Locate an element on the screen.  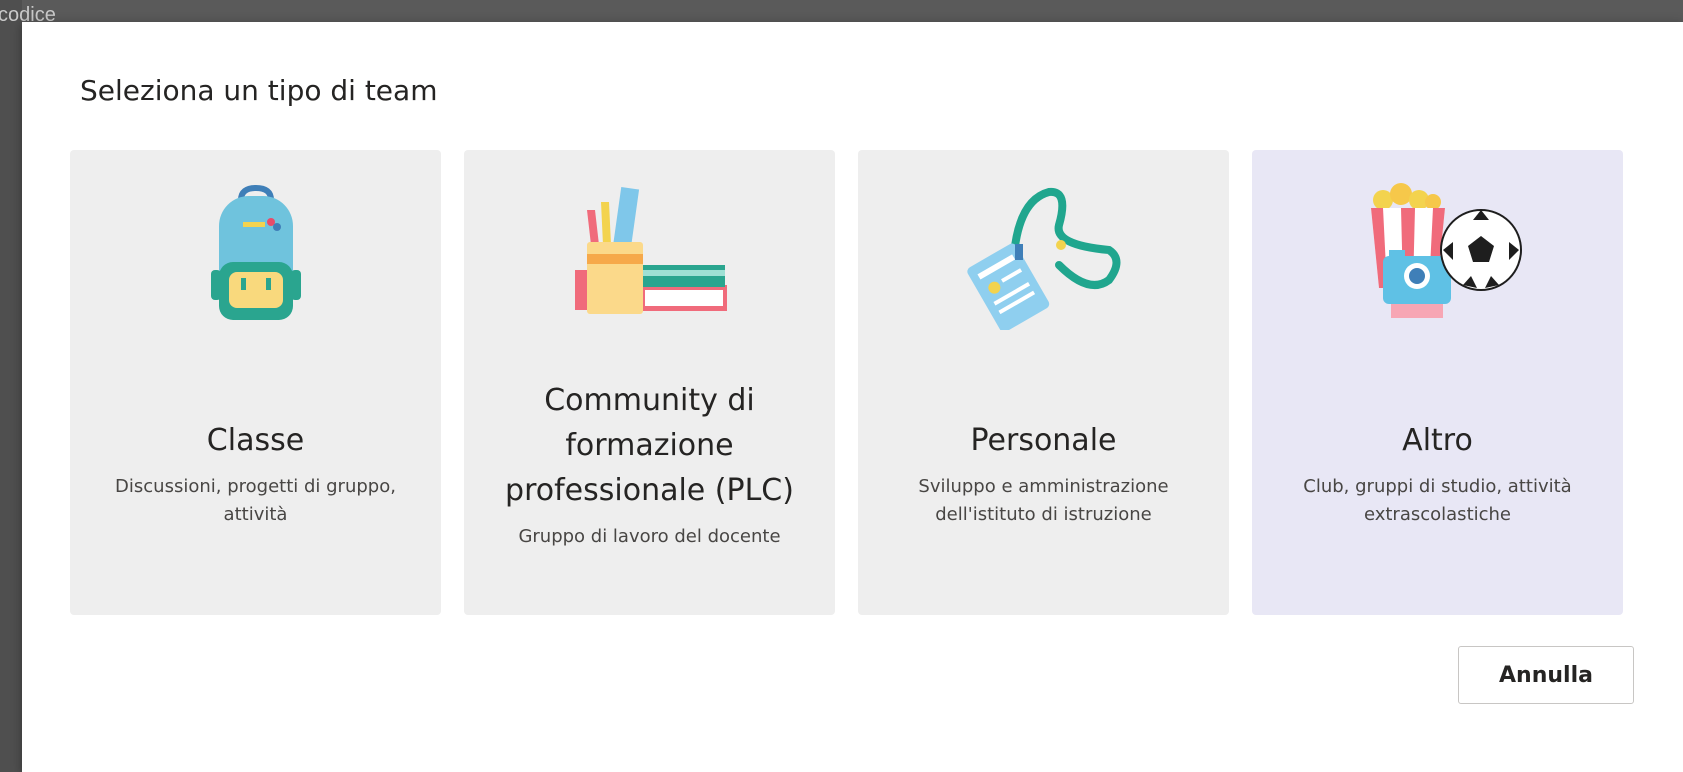
id-badge-lanyard-icon is located at coordinates (1043, 258).